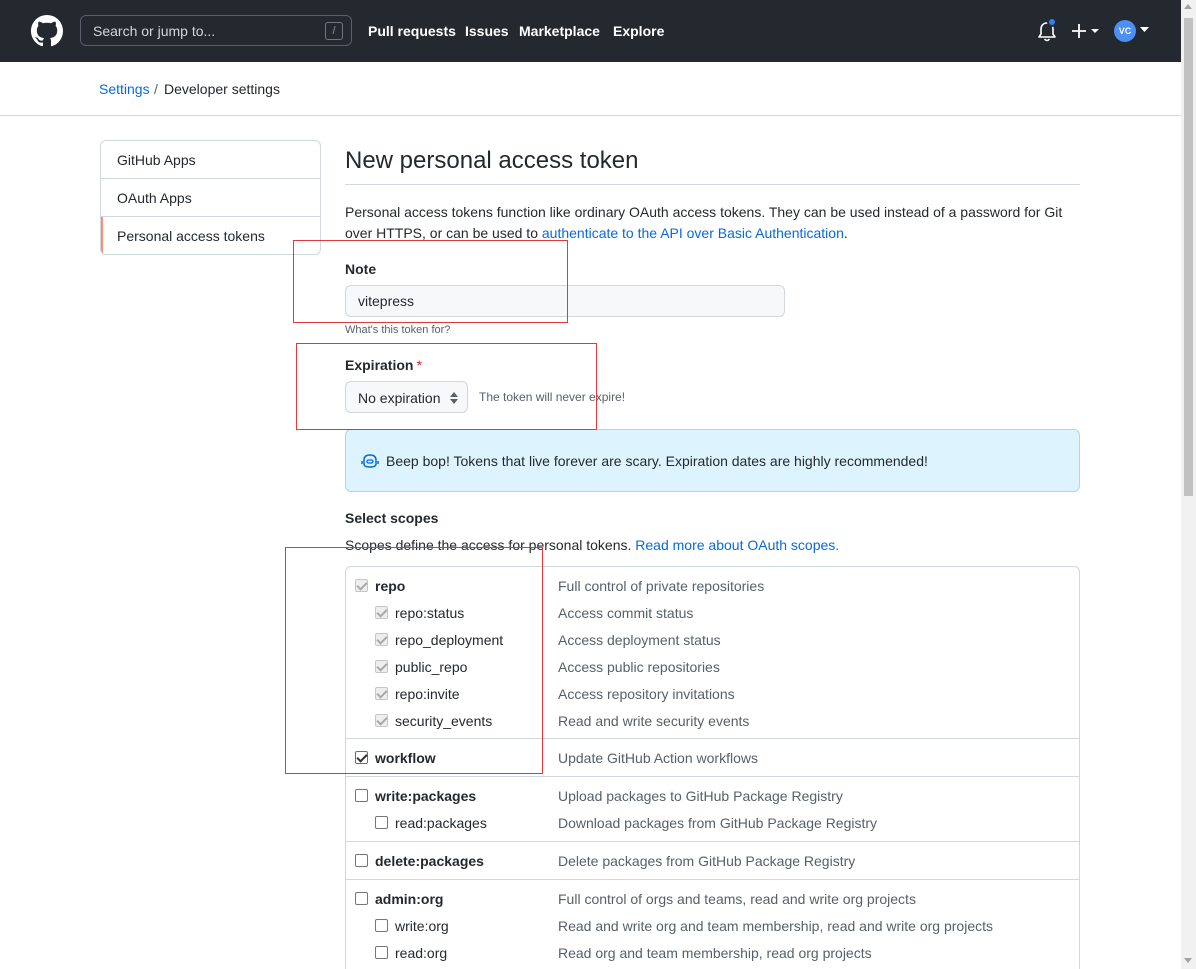 The width and height of the screenshot is (1196, 969). What do you see at coordinates (492, 160) in the screenshot?
I see `page-title: New personal access token` at bounding box center [492, 160].